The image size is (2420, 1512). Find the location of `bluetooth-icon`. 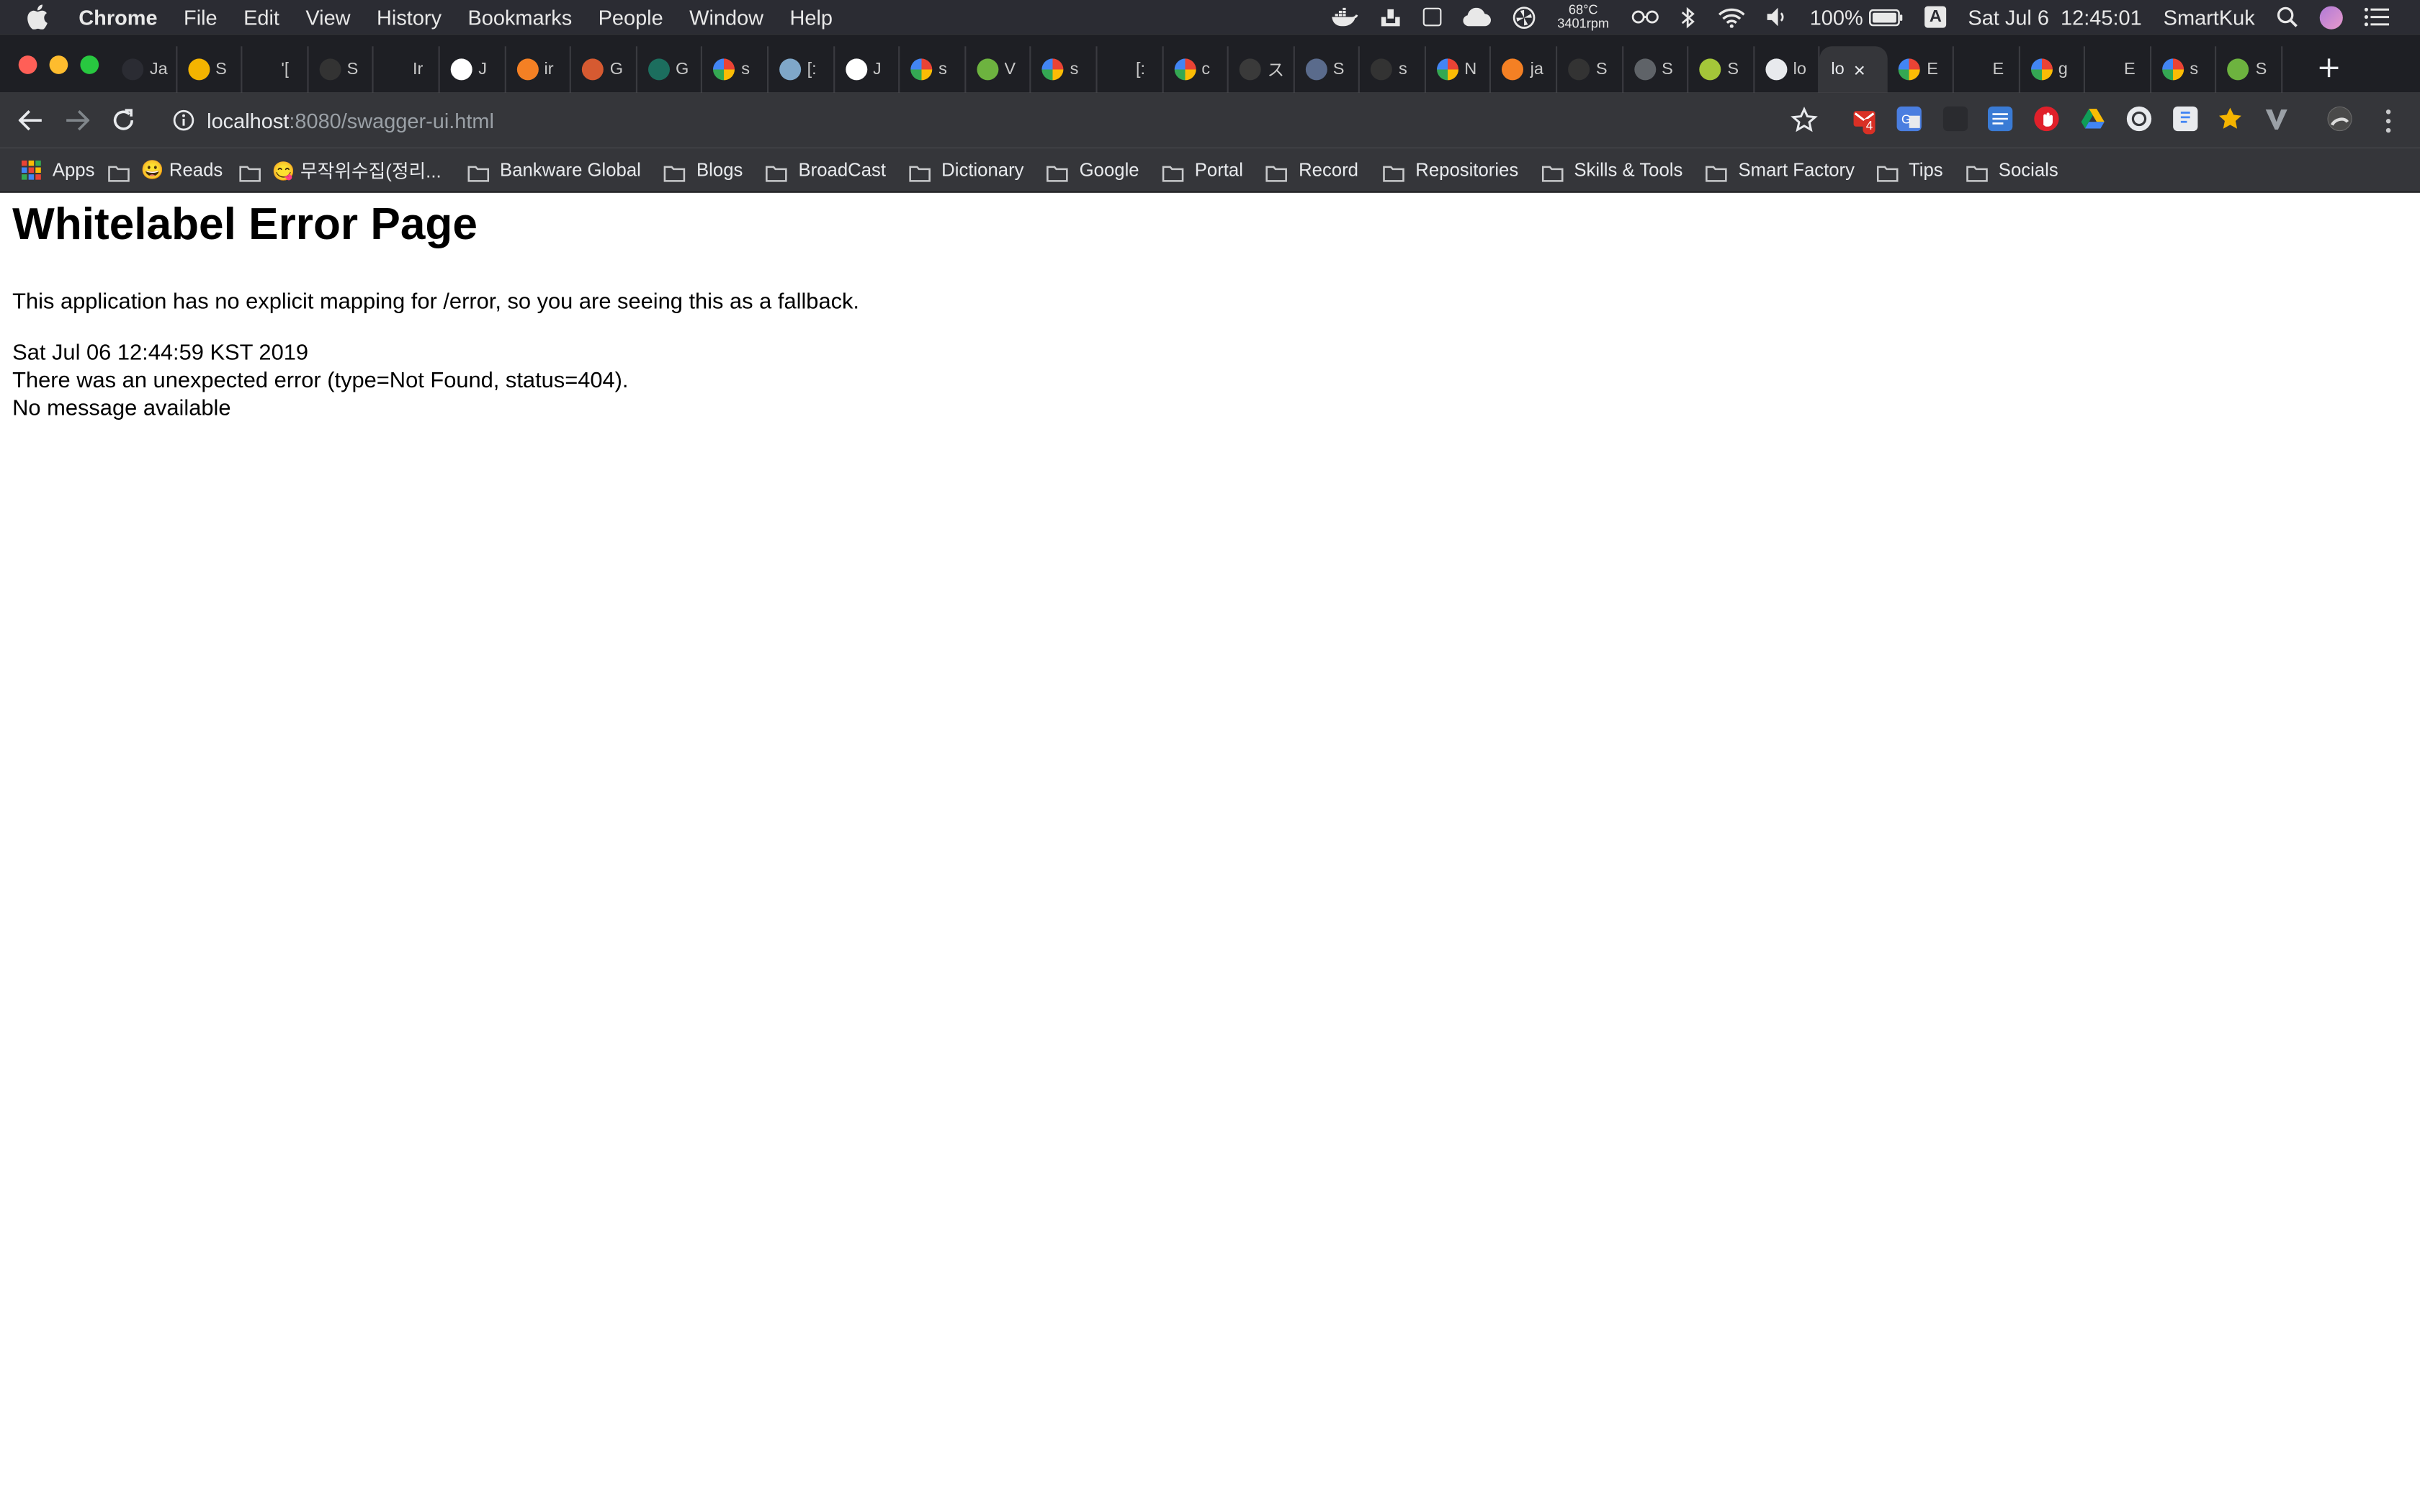

bluetooth-icon is located at coordinates (1687, 17).